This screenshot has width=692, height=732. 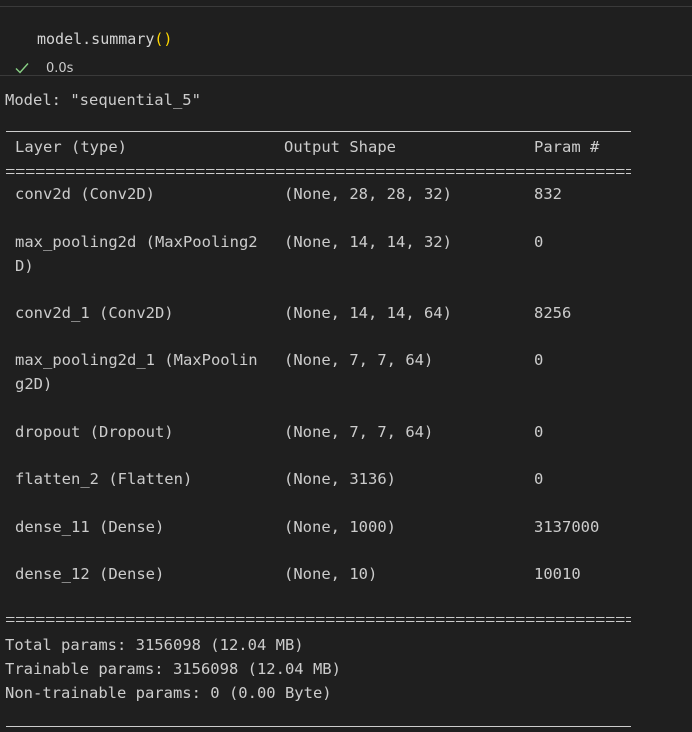 I want to click on table-row-layer: dense_11 (Dense), so click(x=90, y=527).